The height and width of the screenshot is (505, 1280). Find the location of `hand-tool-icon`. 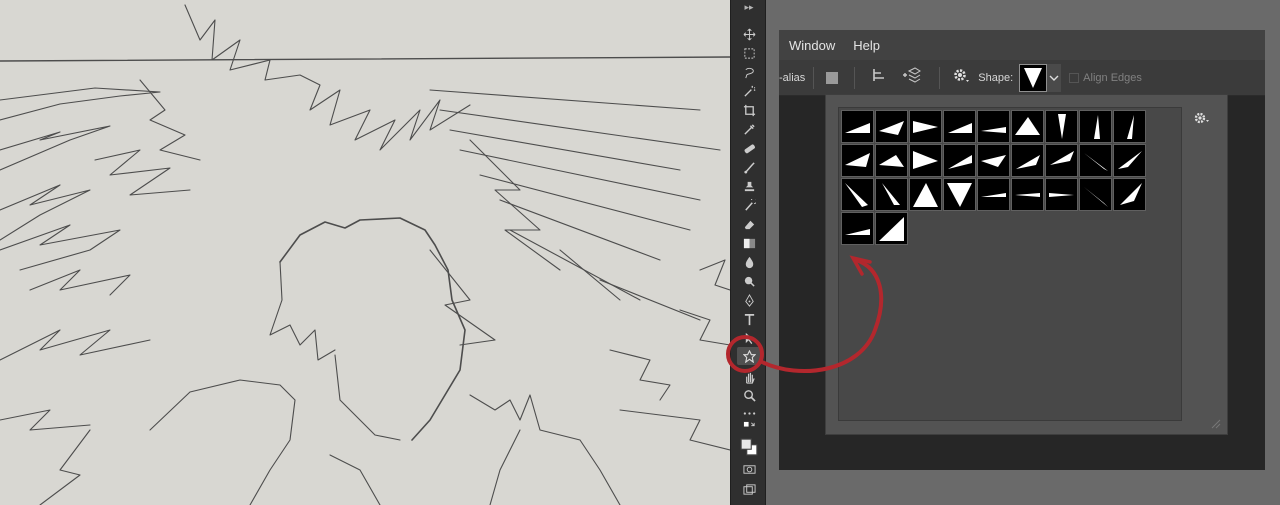

hand-tool-icon is located at coordinates (749, 377).